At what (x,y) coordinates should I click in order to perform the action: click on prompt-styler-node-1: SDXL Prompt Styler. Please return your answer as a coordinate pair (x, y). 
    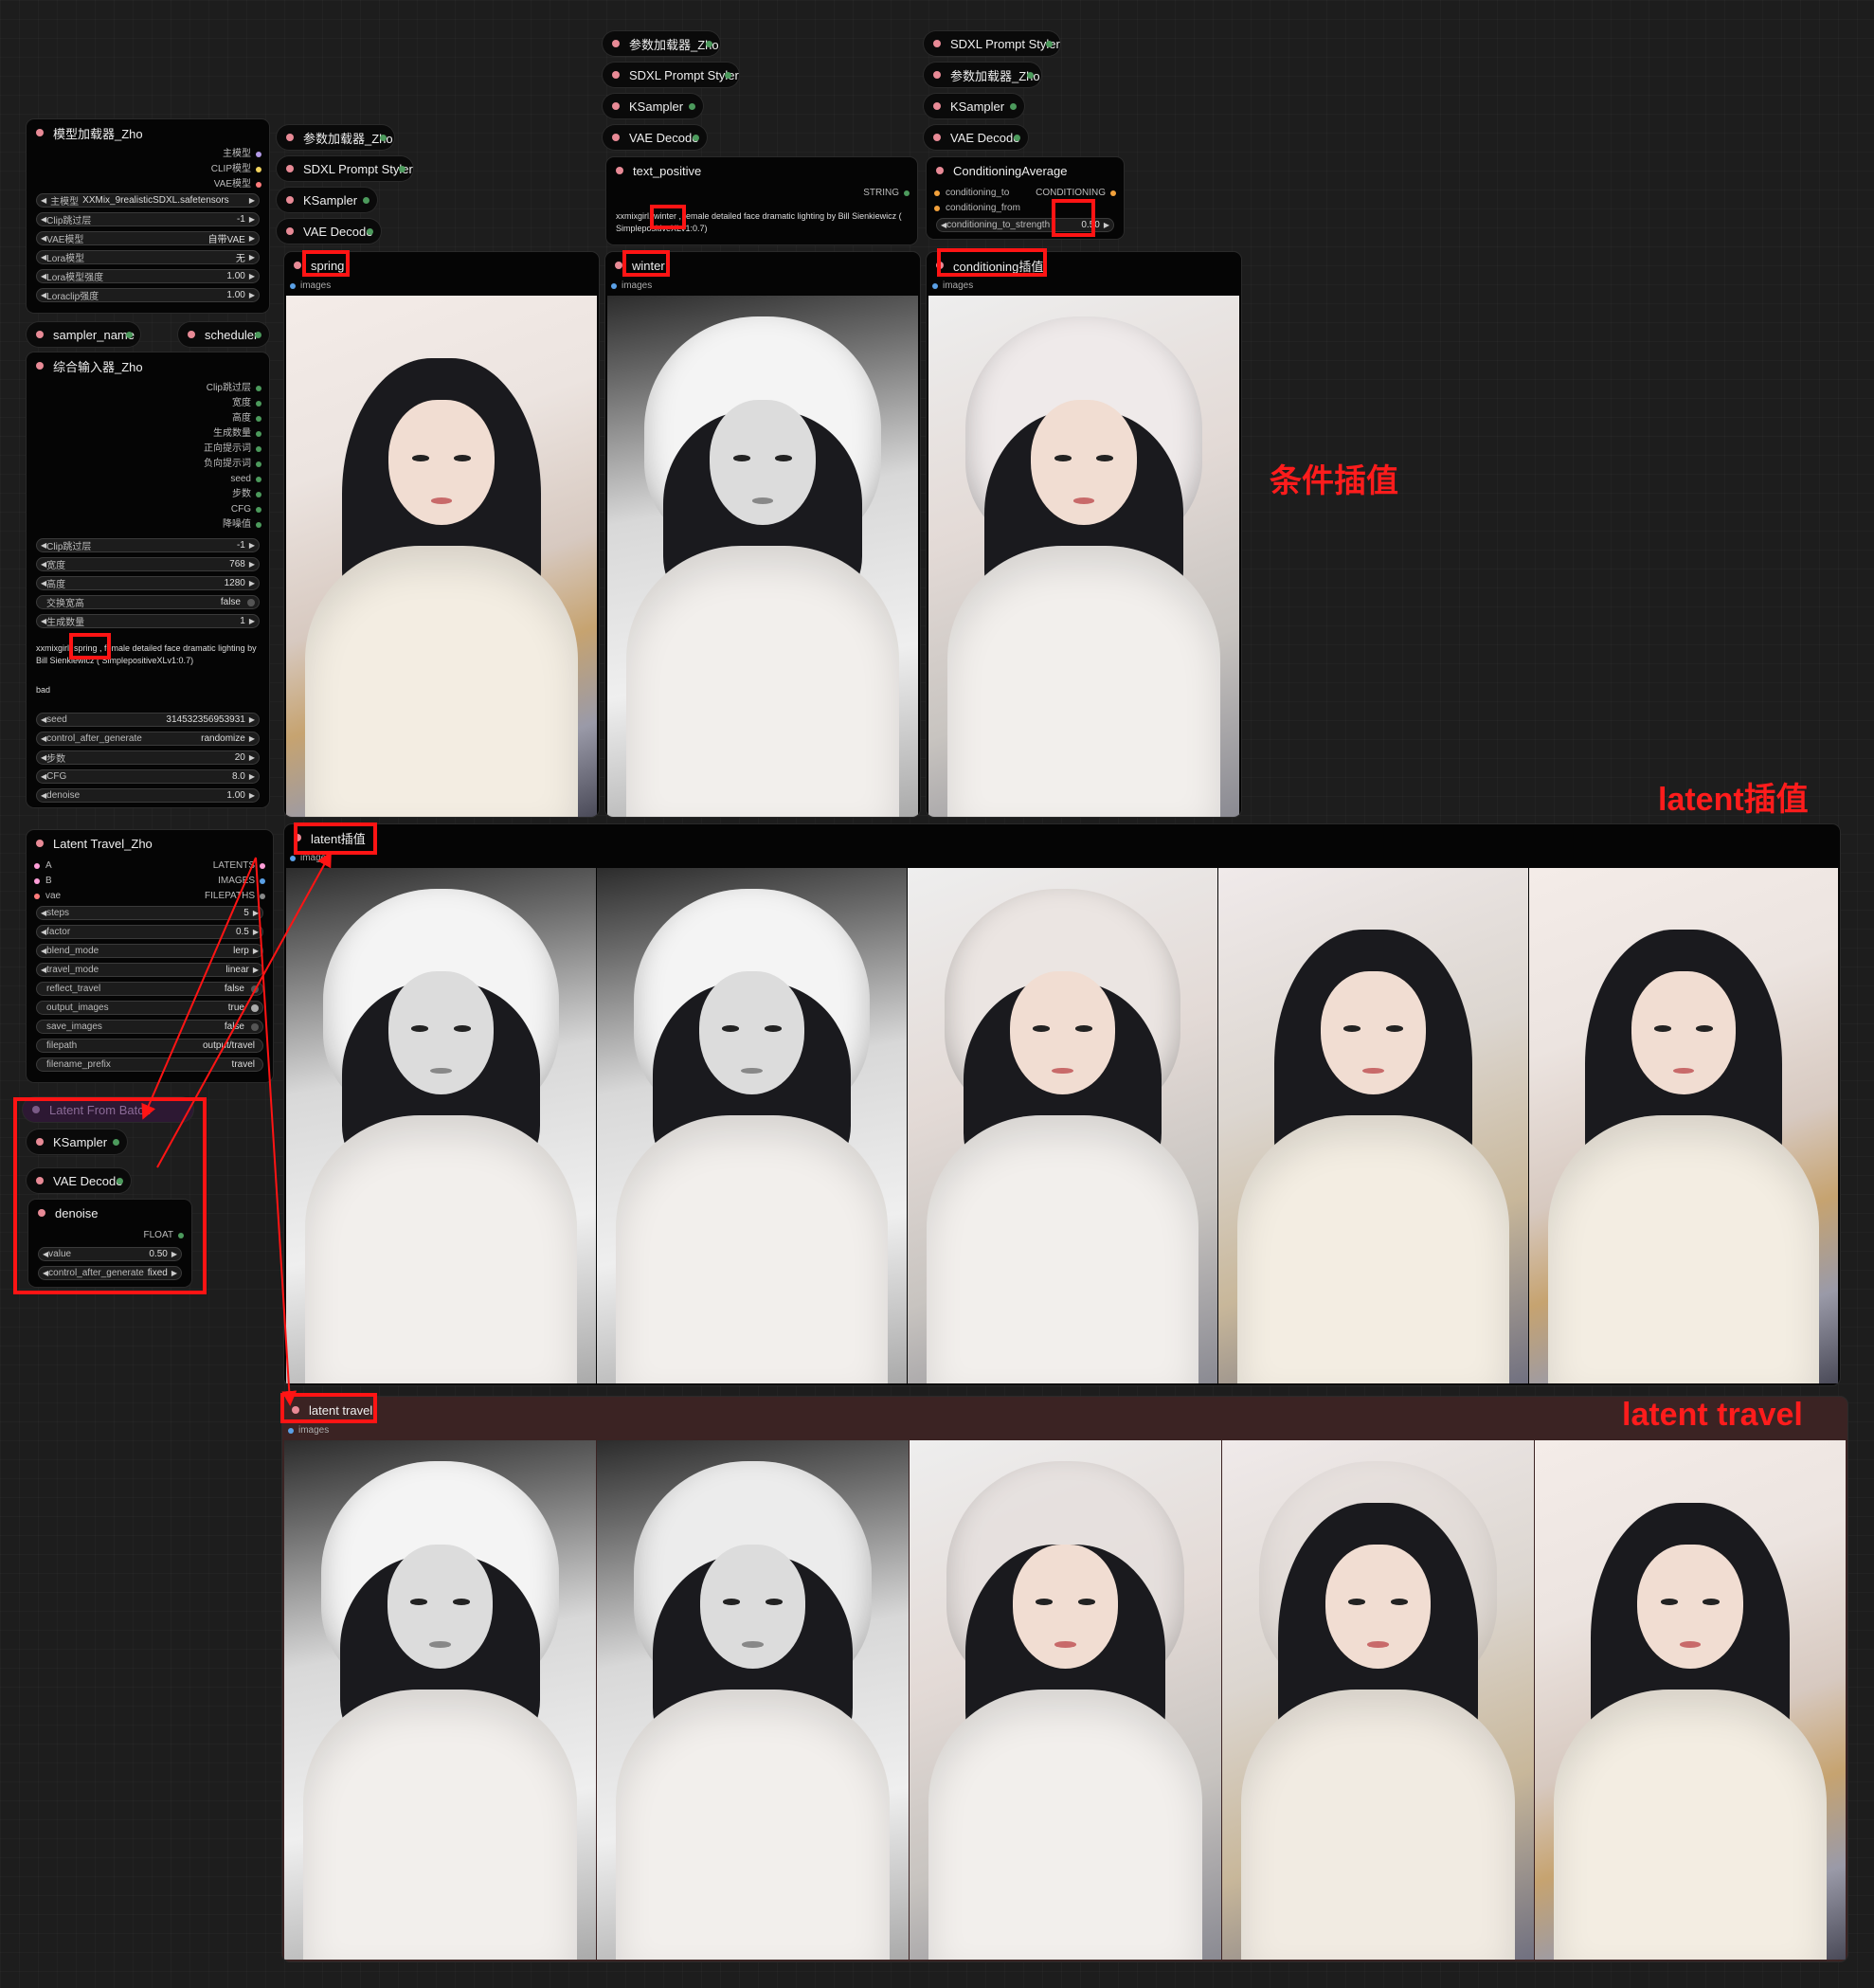
    Looking at the image, I should click on (345, 168).